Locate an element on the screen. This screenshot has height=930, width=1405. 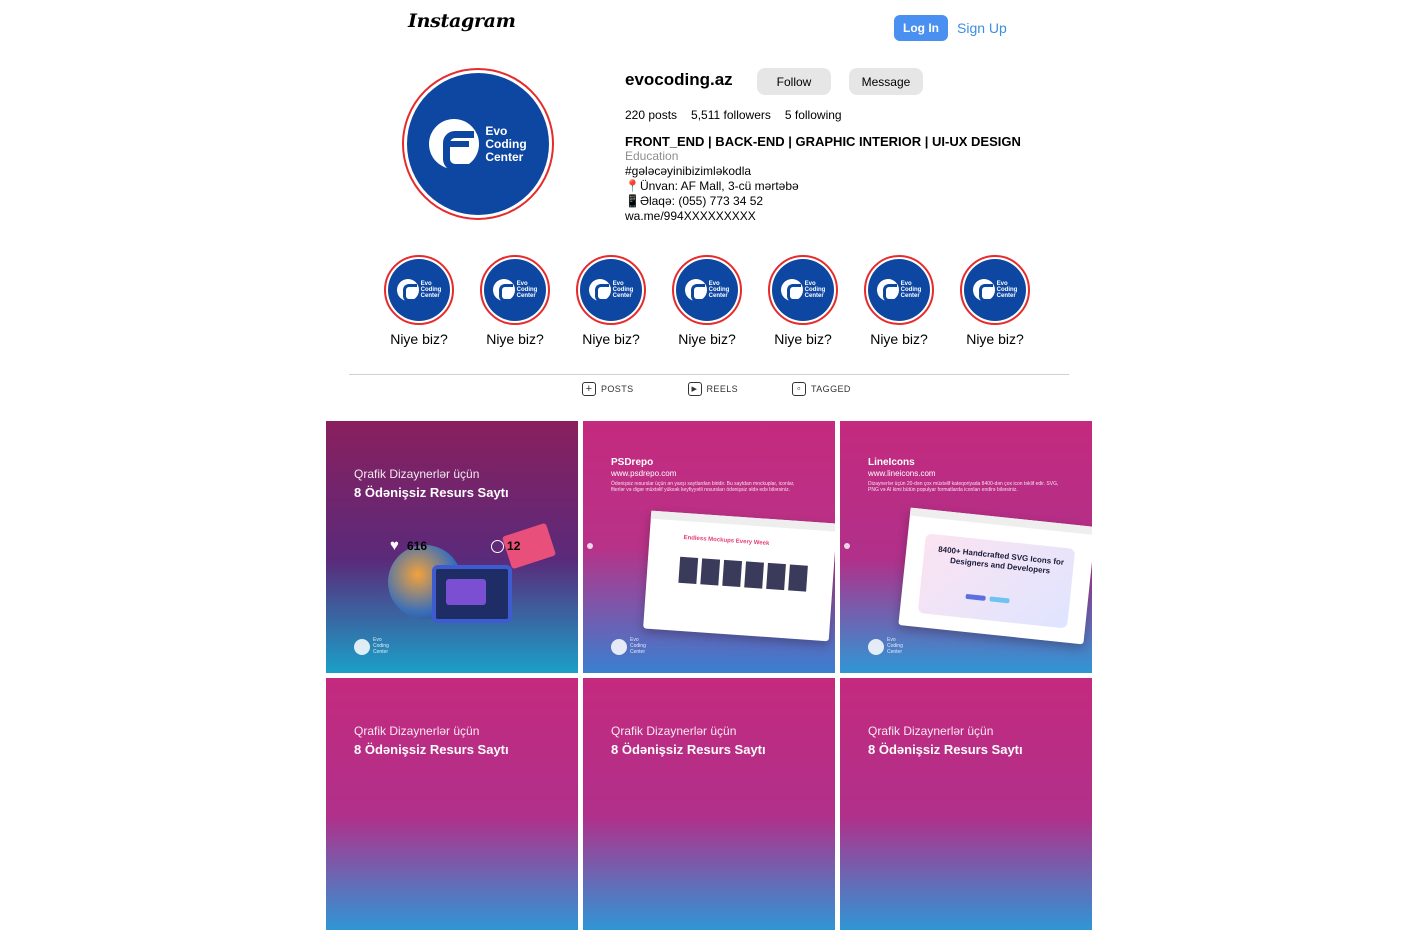
likes-count: 616 is located at coordinates (417, 546).